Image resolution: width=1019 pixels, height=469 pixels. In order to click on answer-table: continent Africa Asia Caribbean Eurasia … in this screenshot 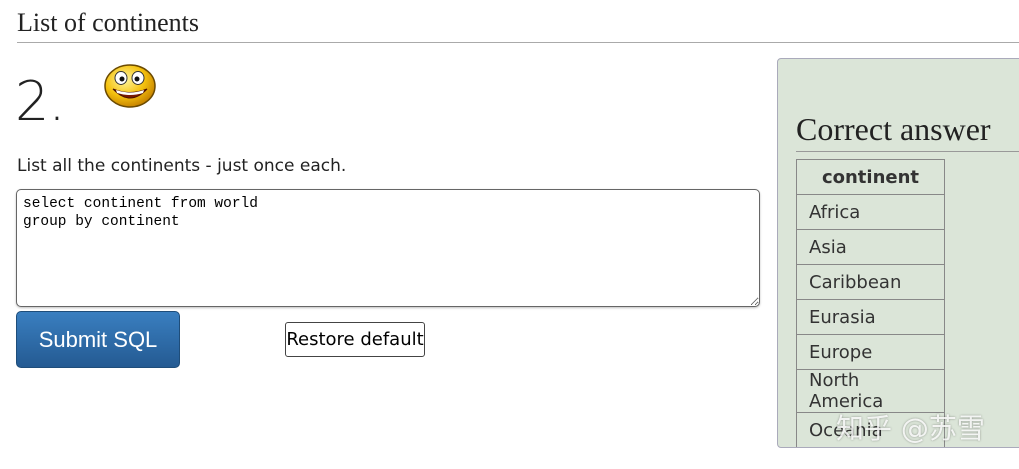, I will do `click(870, 303)`.